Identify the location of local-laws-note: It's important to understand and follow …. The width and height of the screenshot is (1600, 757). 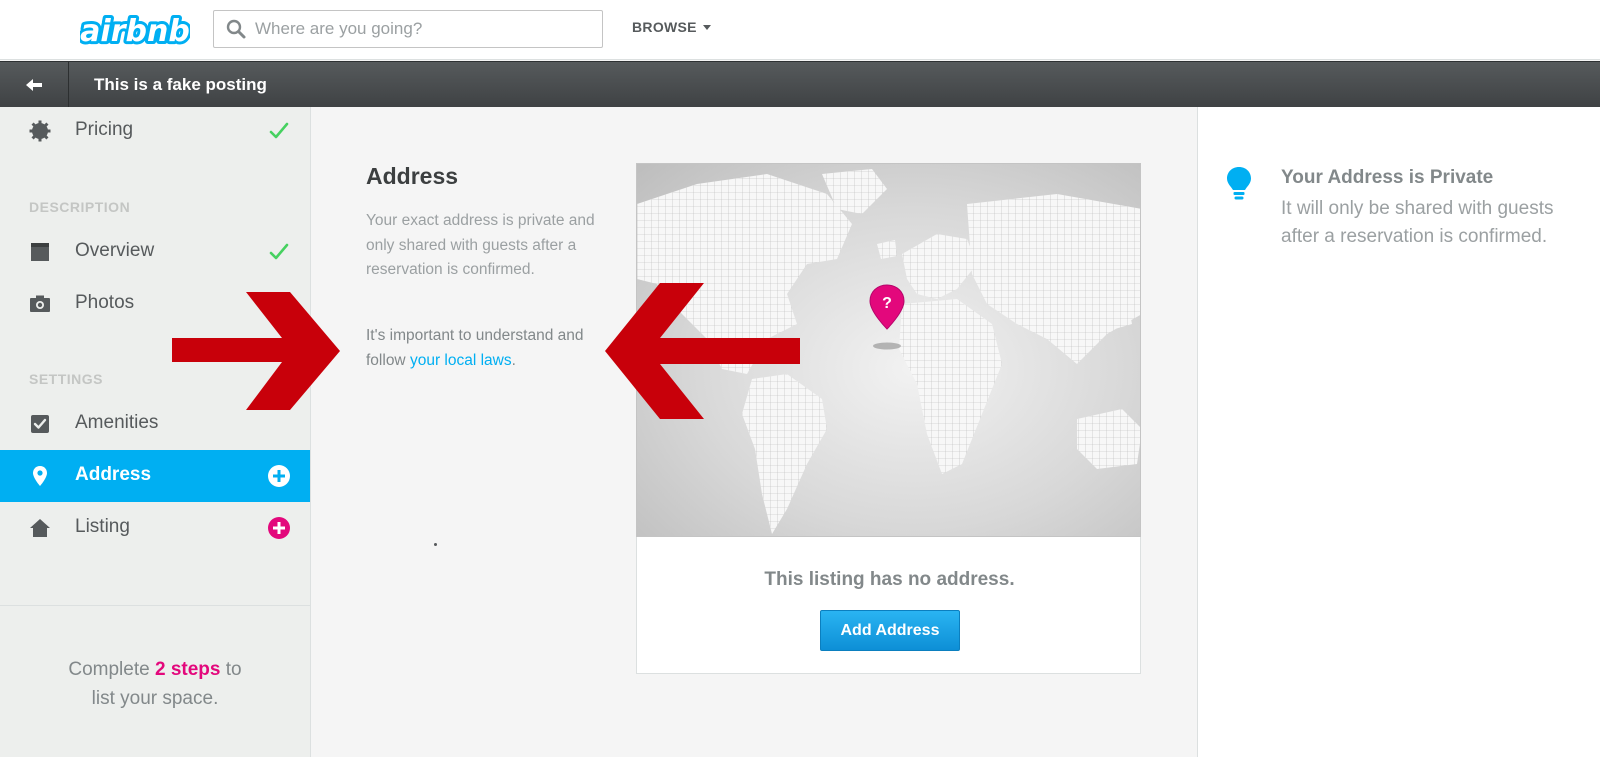
(491, 348).